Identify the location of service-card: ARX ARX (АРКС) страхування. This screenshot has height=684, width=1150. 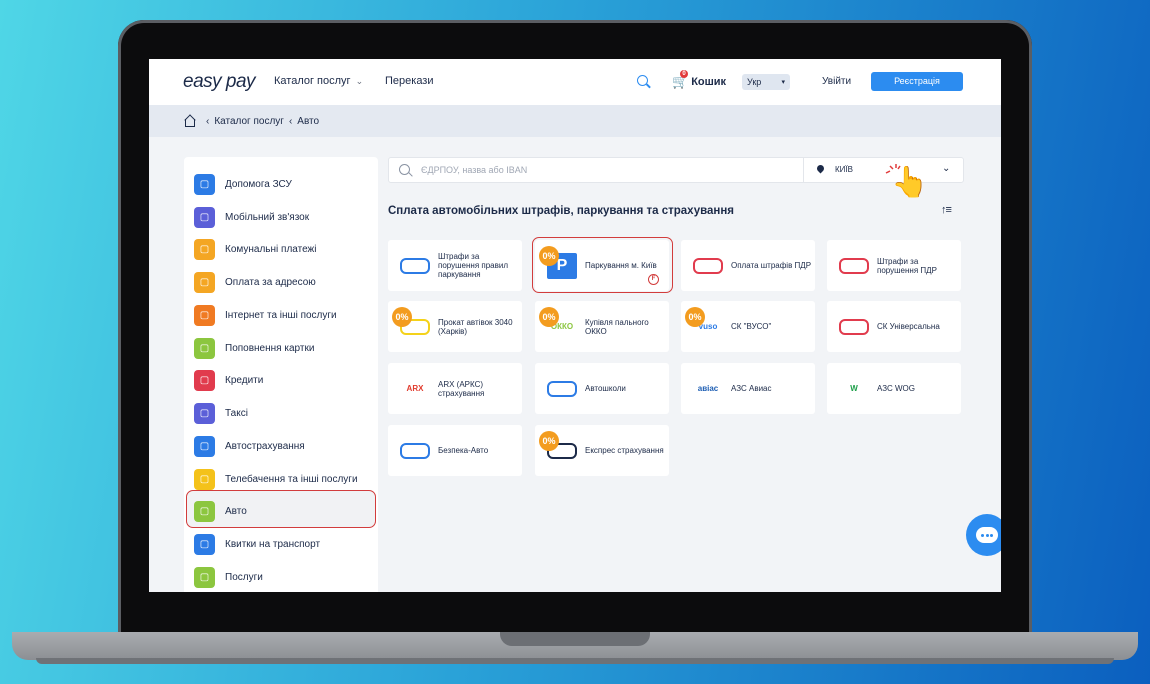
(455, 388).